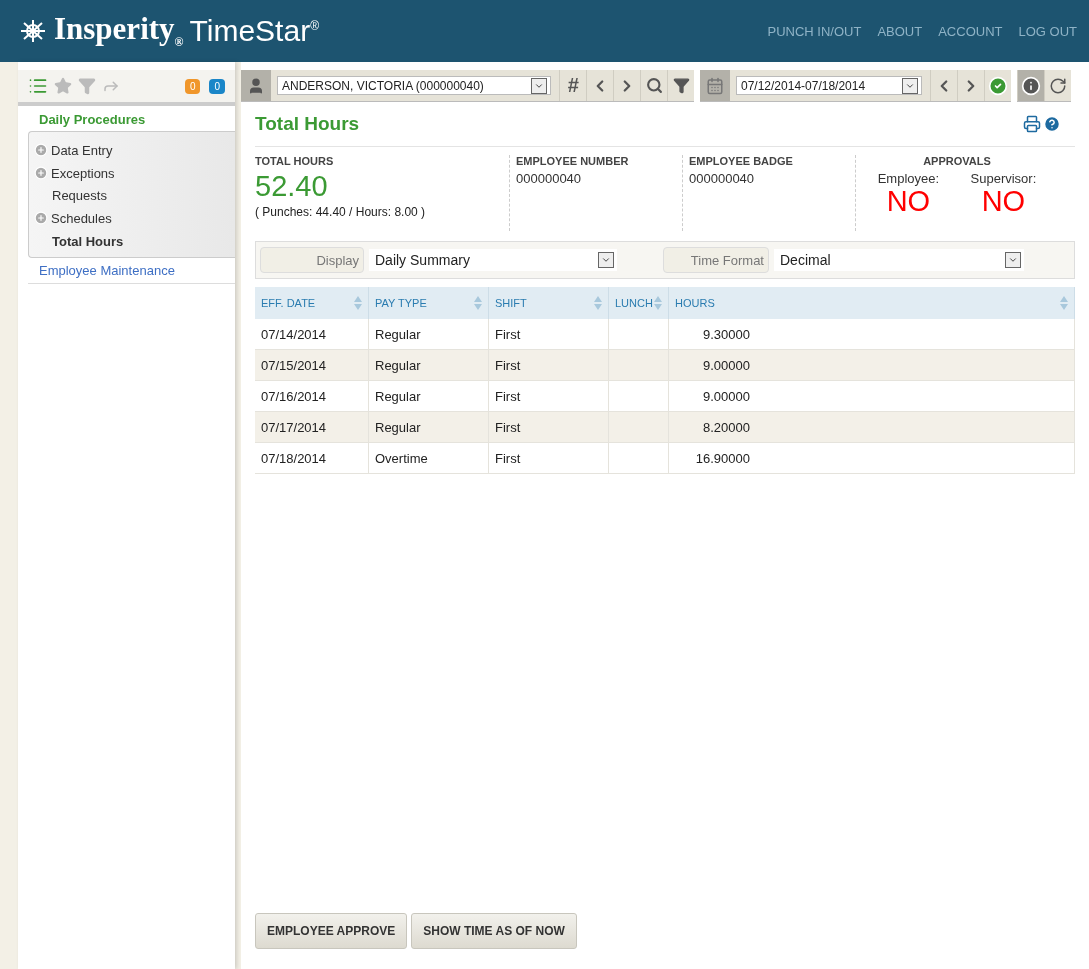 The height and width of the screenshot is (969, 1089). I want to click on table-cell: 07/17/2014, so click(312, 427).